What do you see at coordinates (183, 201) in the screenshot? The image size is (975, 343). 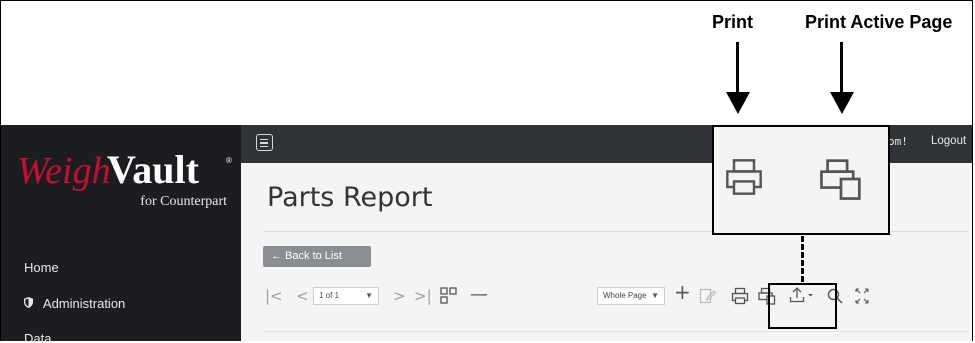 I see `logo-tagline: for Counterpart` at bounding box center [183, 201].